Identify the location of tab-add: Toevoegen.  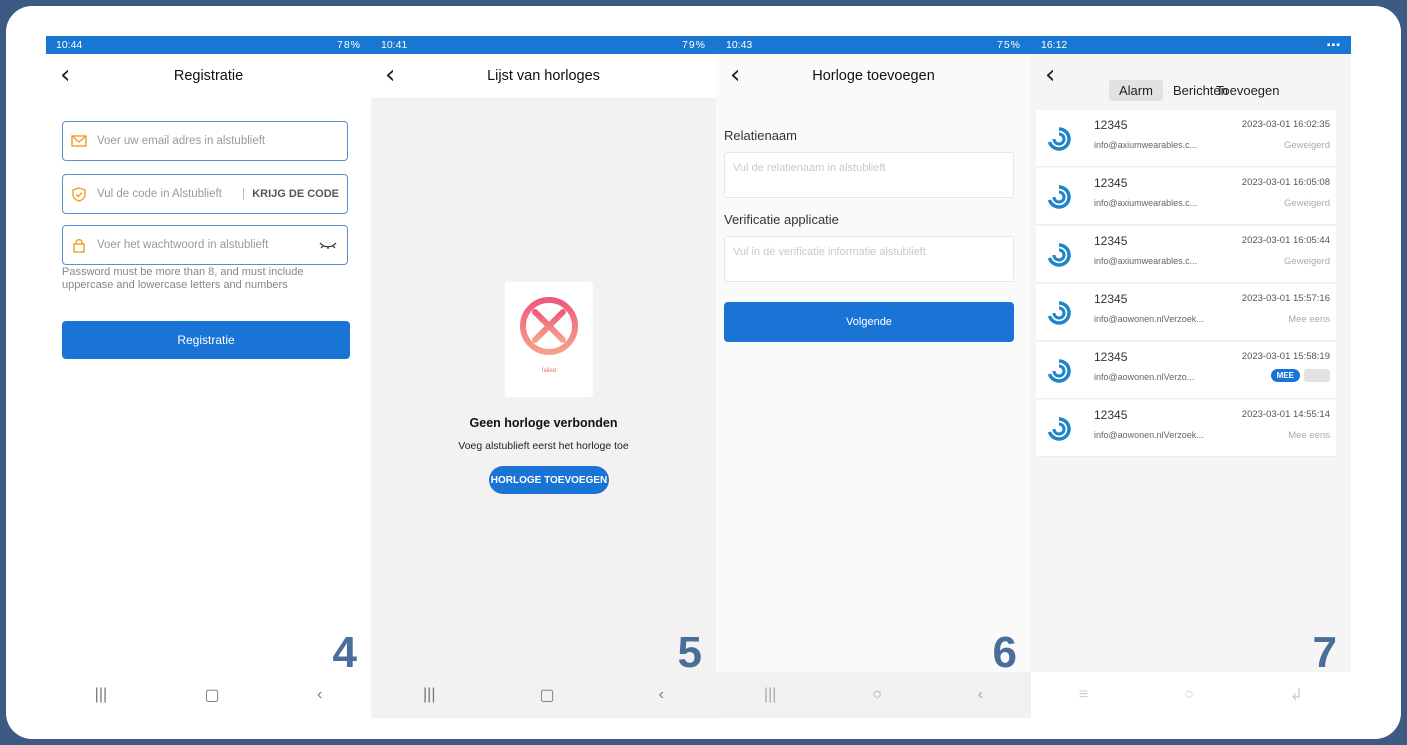
(1253, 90).